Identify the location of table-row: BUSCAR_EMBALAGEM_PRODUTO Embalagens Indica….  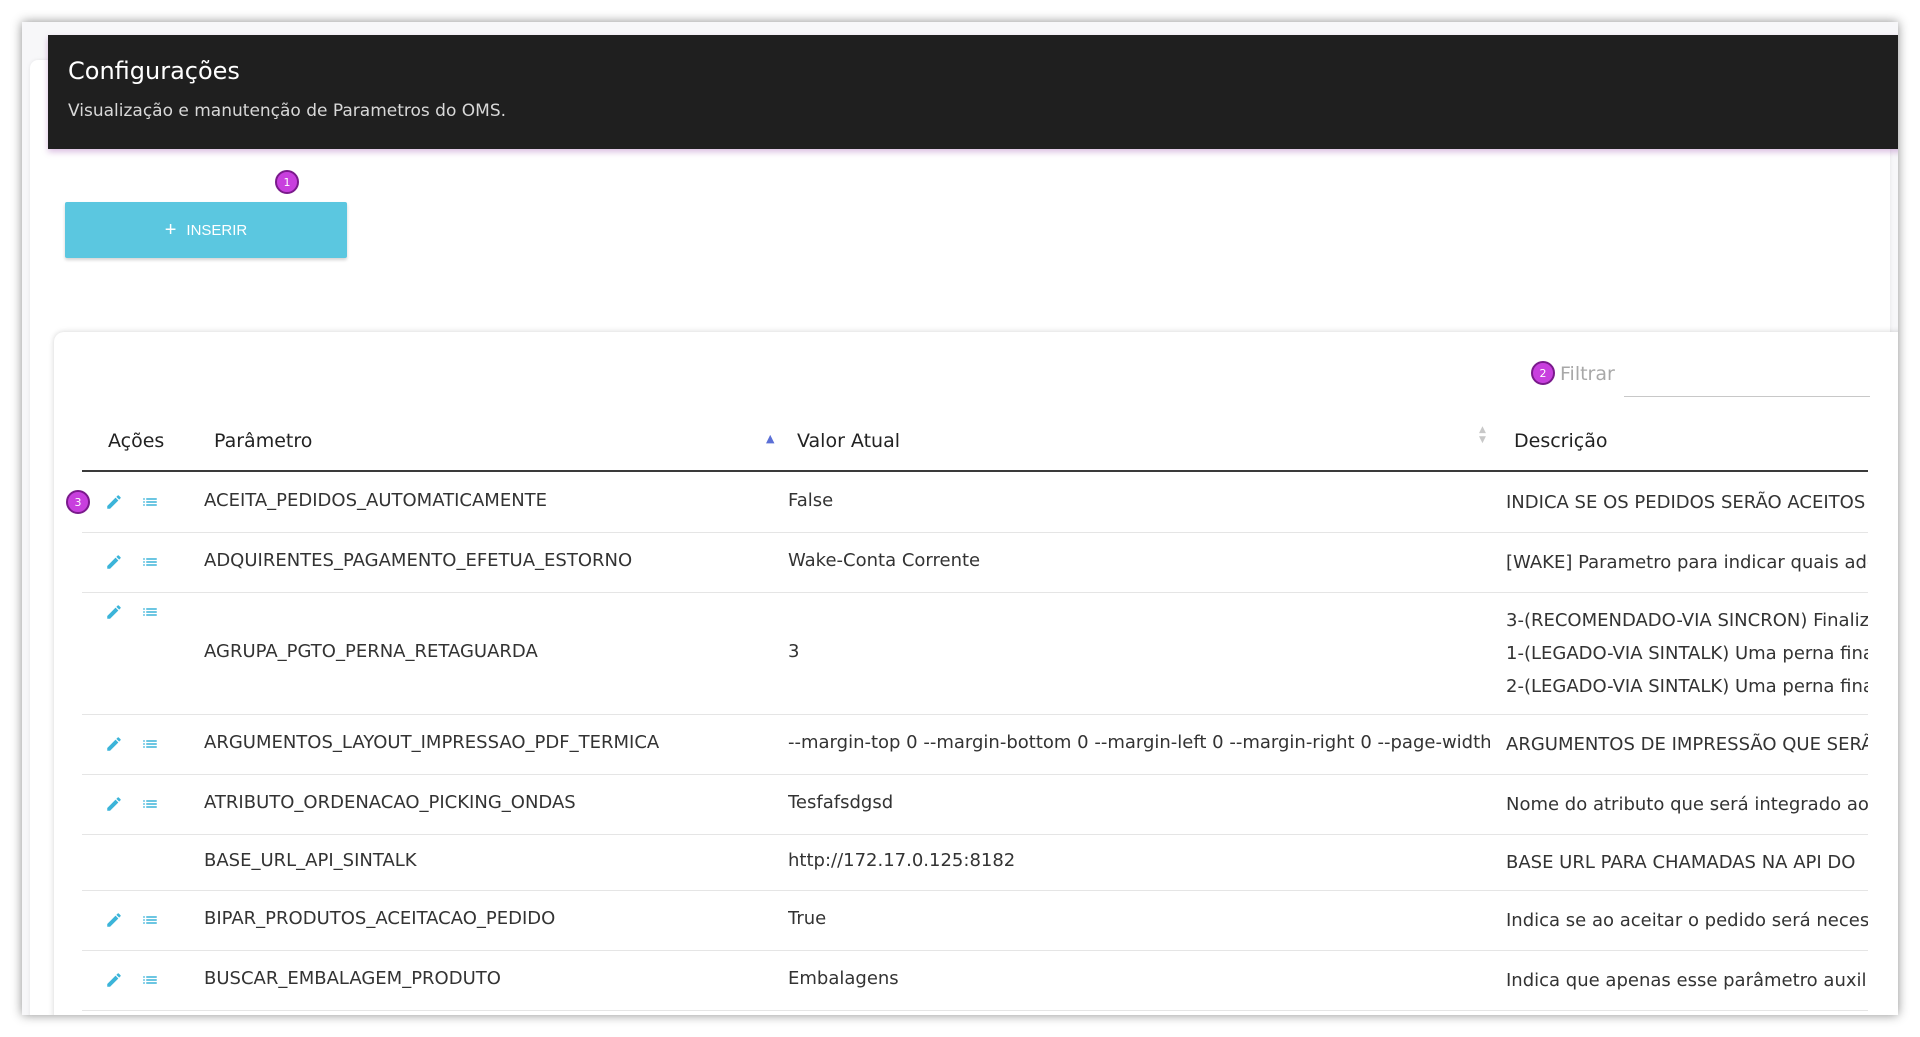
(975, 980).